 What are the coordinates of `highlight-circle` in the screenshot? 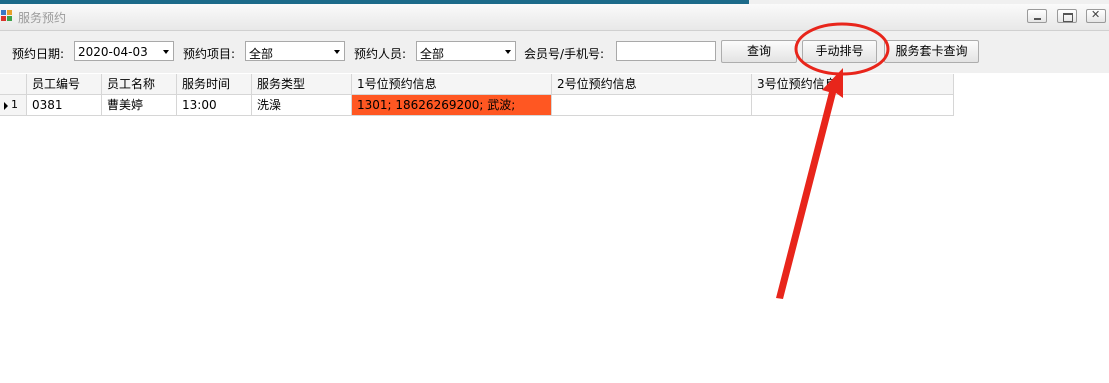 It's located at (842, 49).